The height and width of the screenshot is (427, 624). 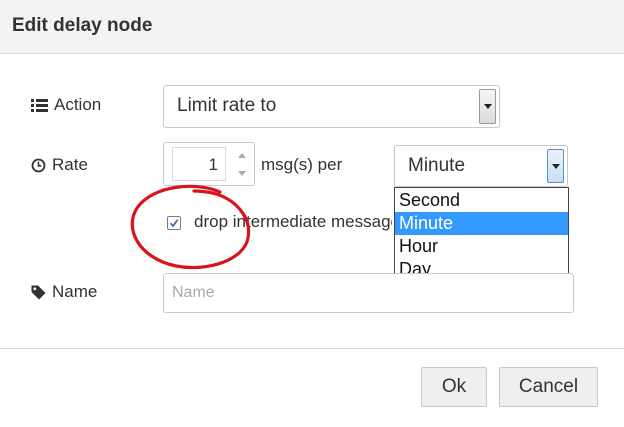 I want to click on rate-label: Rate, so click(x=70, y=164).